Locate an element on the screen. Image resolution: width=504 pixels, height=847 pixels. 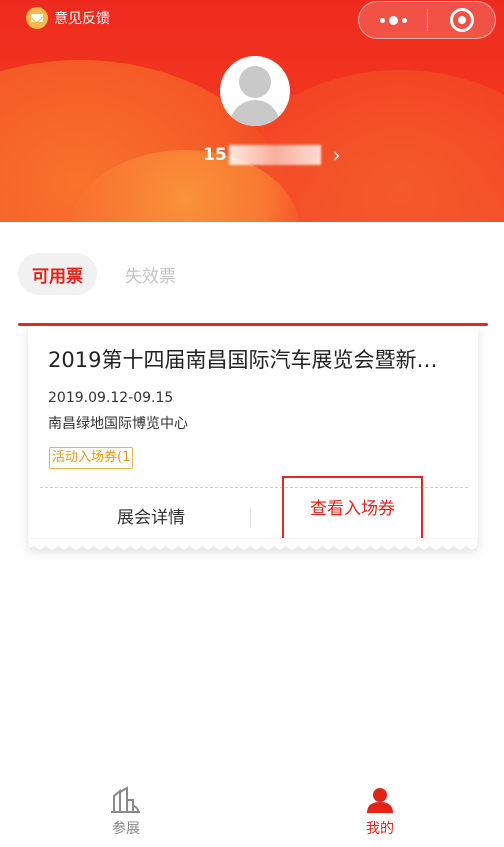
person-icon is located at coordinates (380, 800).